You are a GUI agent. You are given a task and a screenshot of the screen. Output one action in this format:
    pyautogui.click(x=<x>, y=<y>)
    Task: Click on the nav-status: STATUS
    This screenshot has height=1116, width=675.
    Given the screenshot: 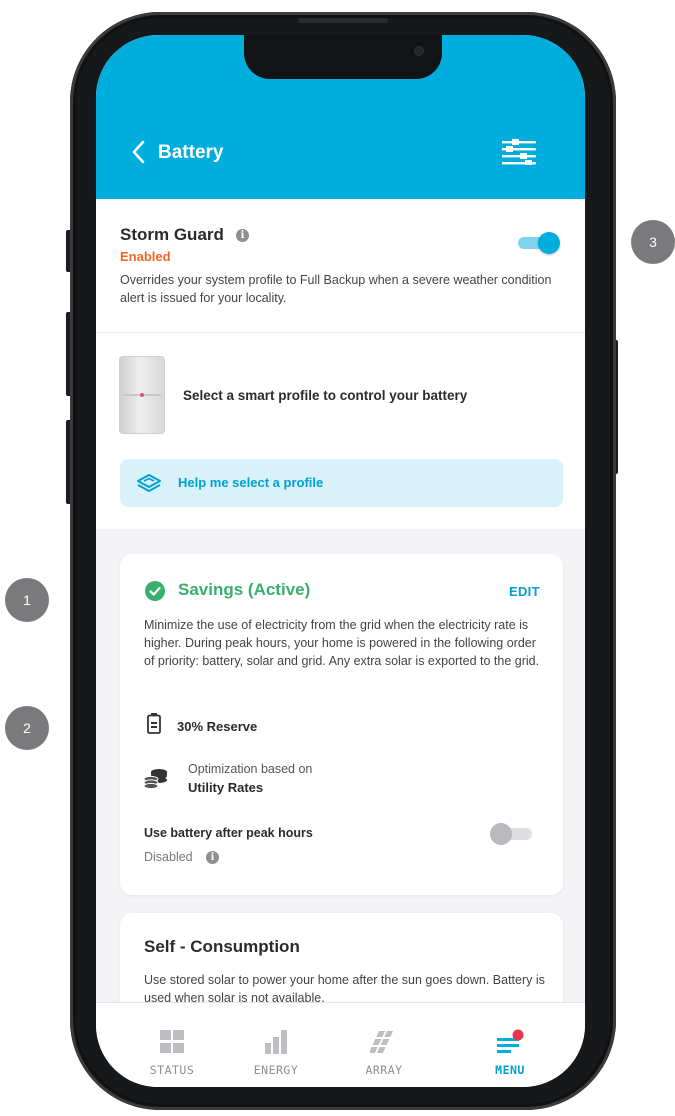 What is the action you would take?
    pyautogui.click(x=172, y=1045)
    